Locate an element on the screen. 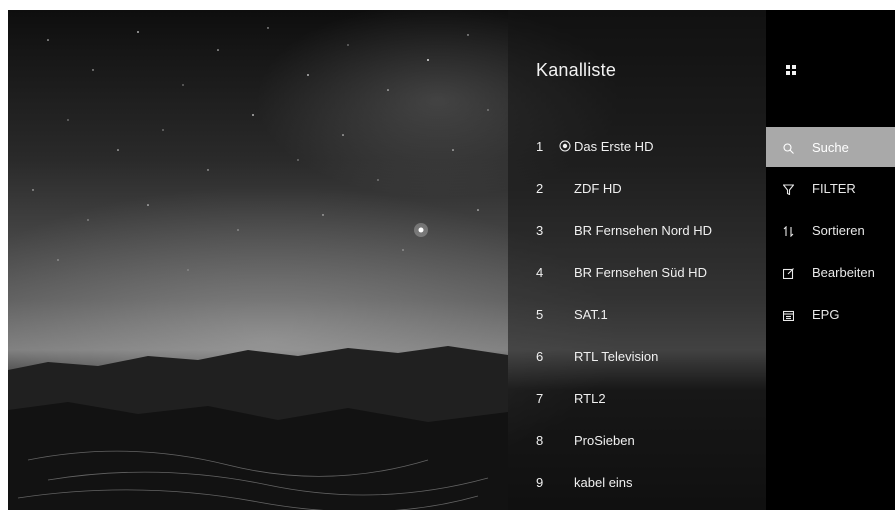  channel-row-1: 1 Das Erste HD is located at coordinates (637, 146).